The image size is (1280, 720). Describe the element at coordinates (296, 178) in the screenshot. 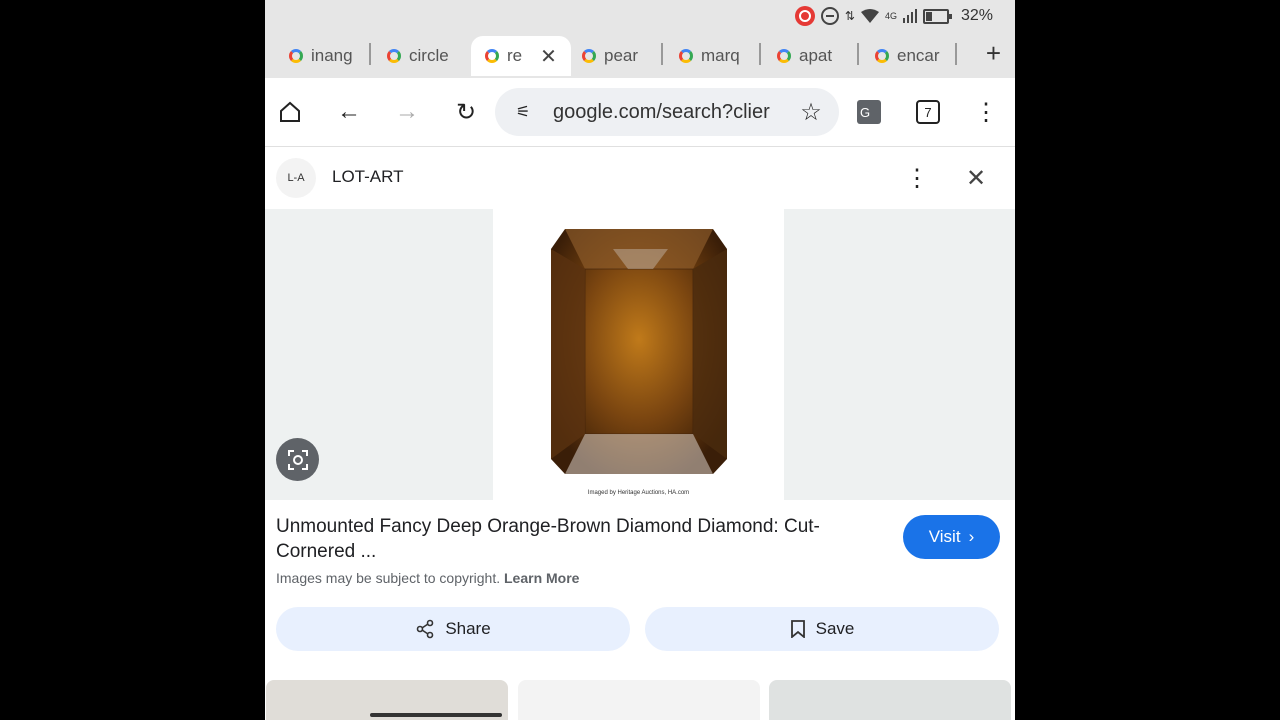

I see `source-logo: L-A` at that location.